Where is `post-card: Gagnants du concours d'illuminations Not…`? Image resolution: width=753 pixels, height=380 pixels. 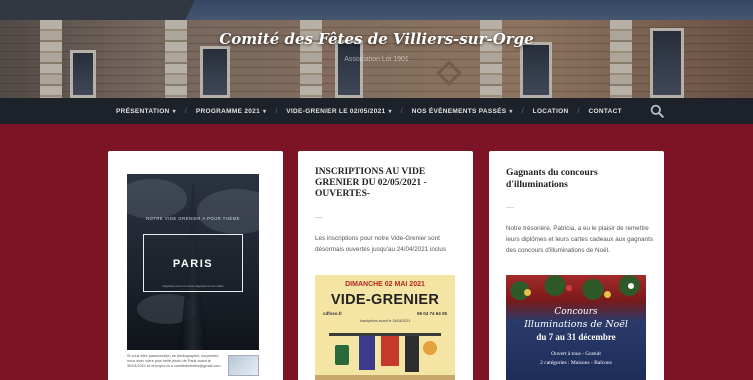 post-card: Gagnants du concours d'illuminations Not… is located at coordinates (576, 265).